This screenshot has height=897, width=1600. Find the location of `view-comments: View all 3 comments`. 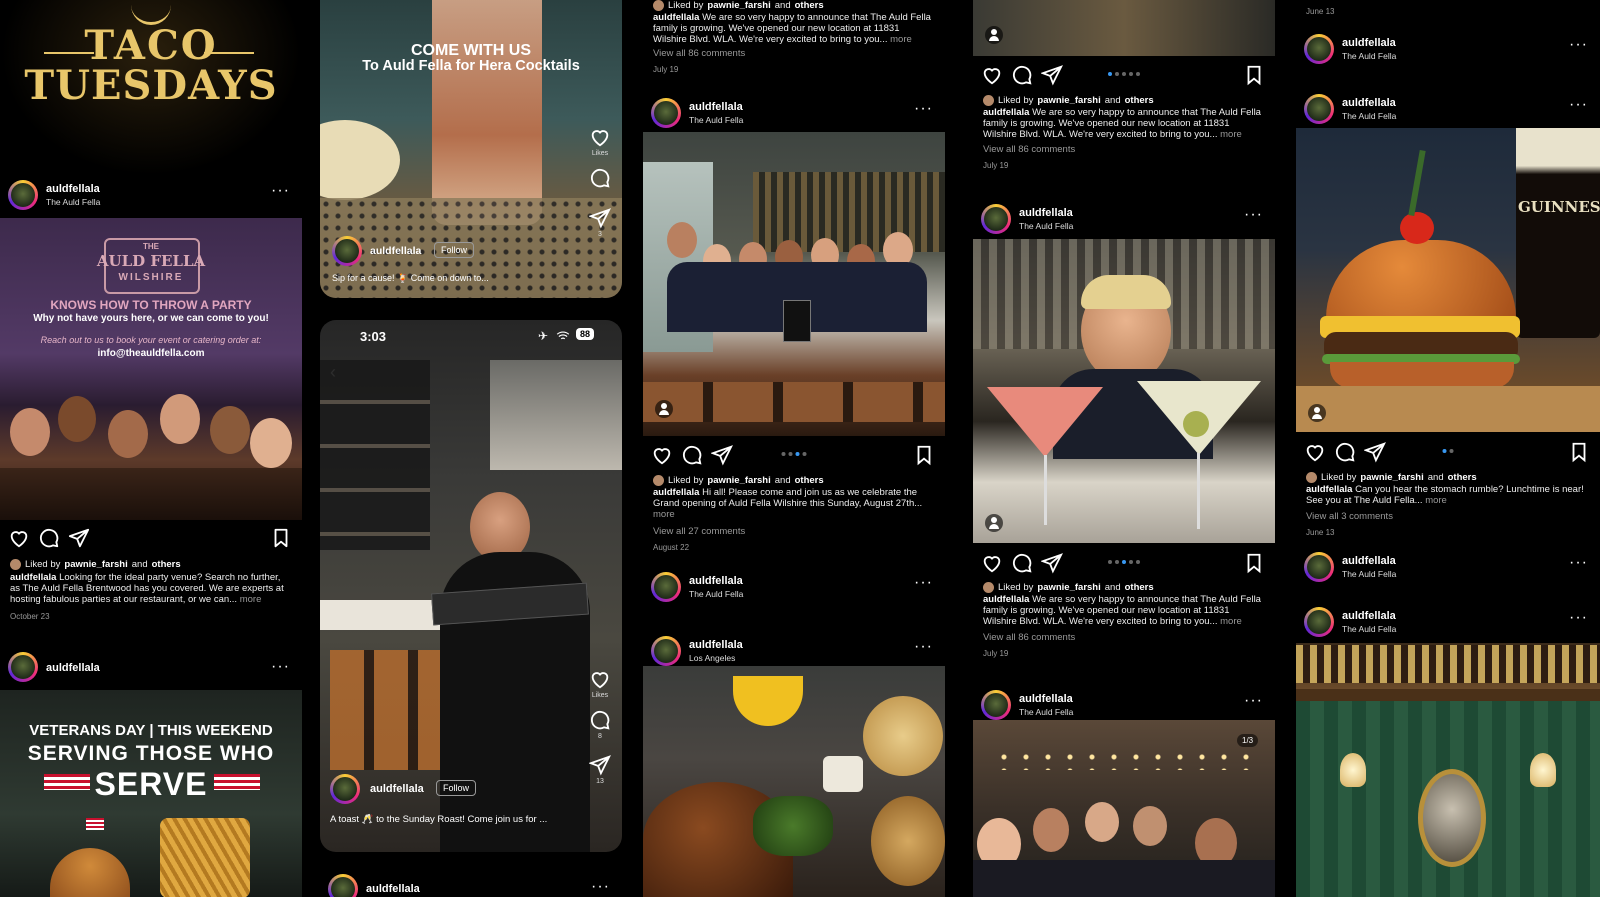

view-comments: View all 3 comments is located at coordinates (1448, 516).